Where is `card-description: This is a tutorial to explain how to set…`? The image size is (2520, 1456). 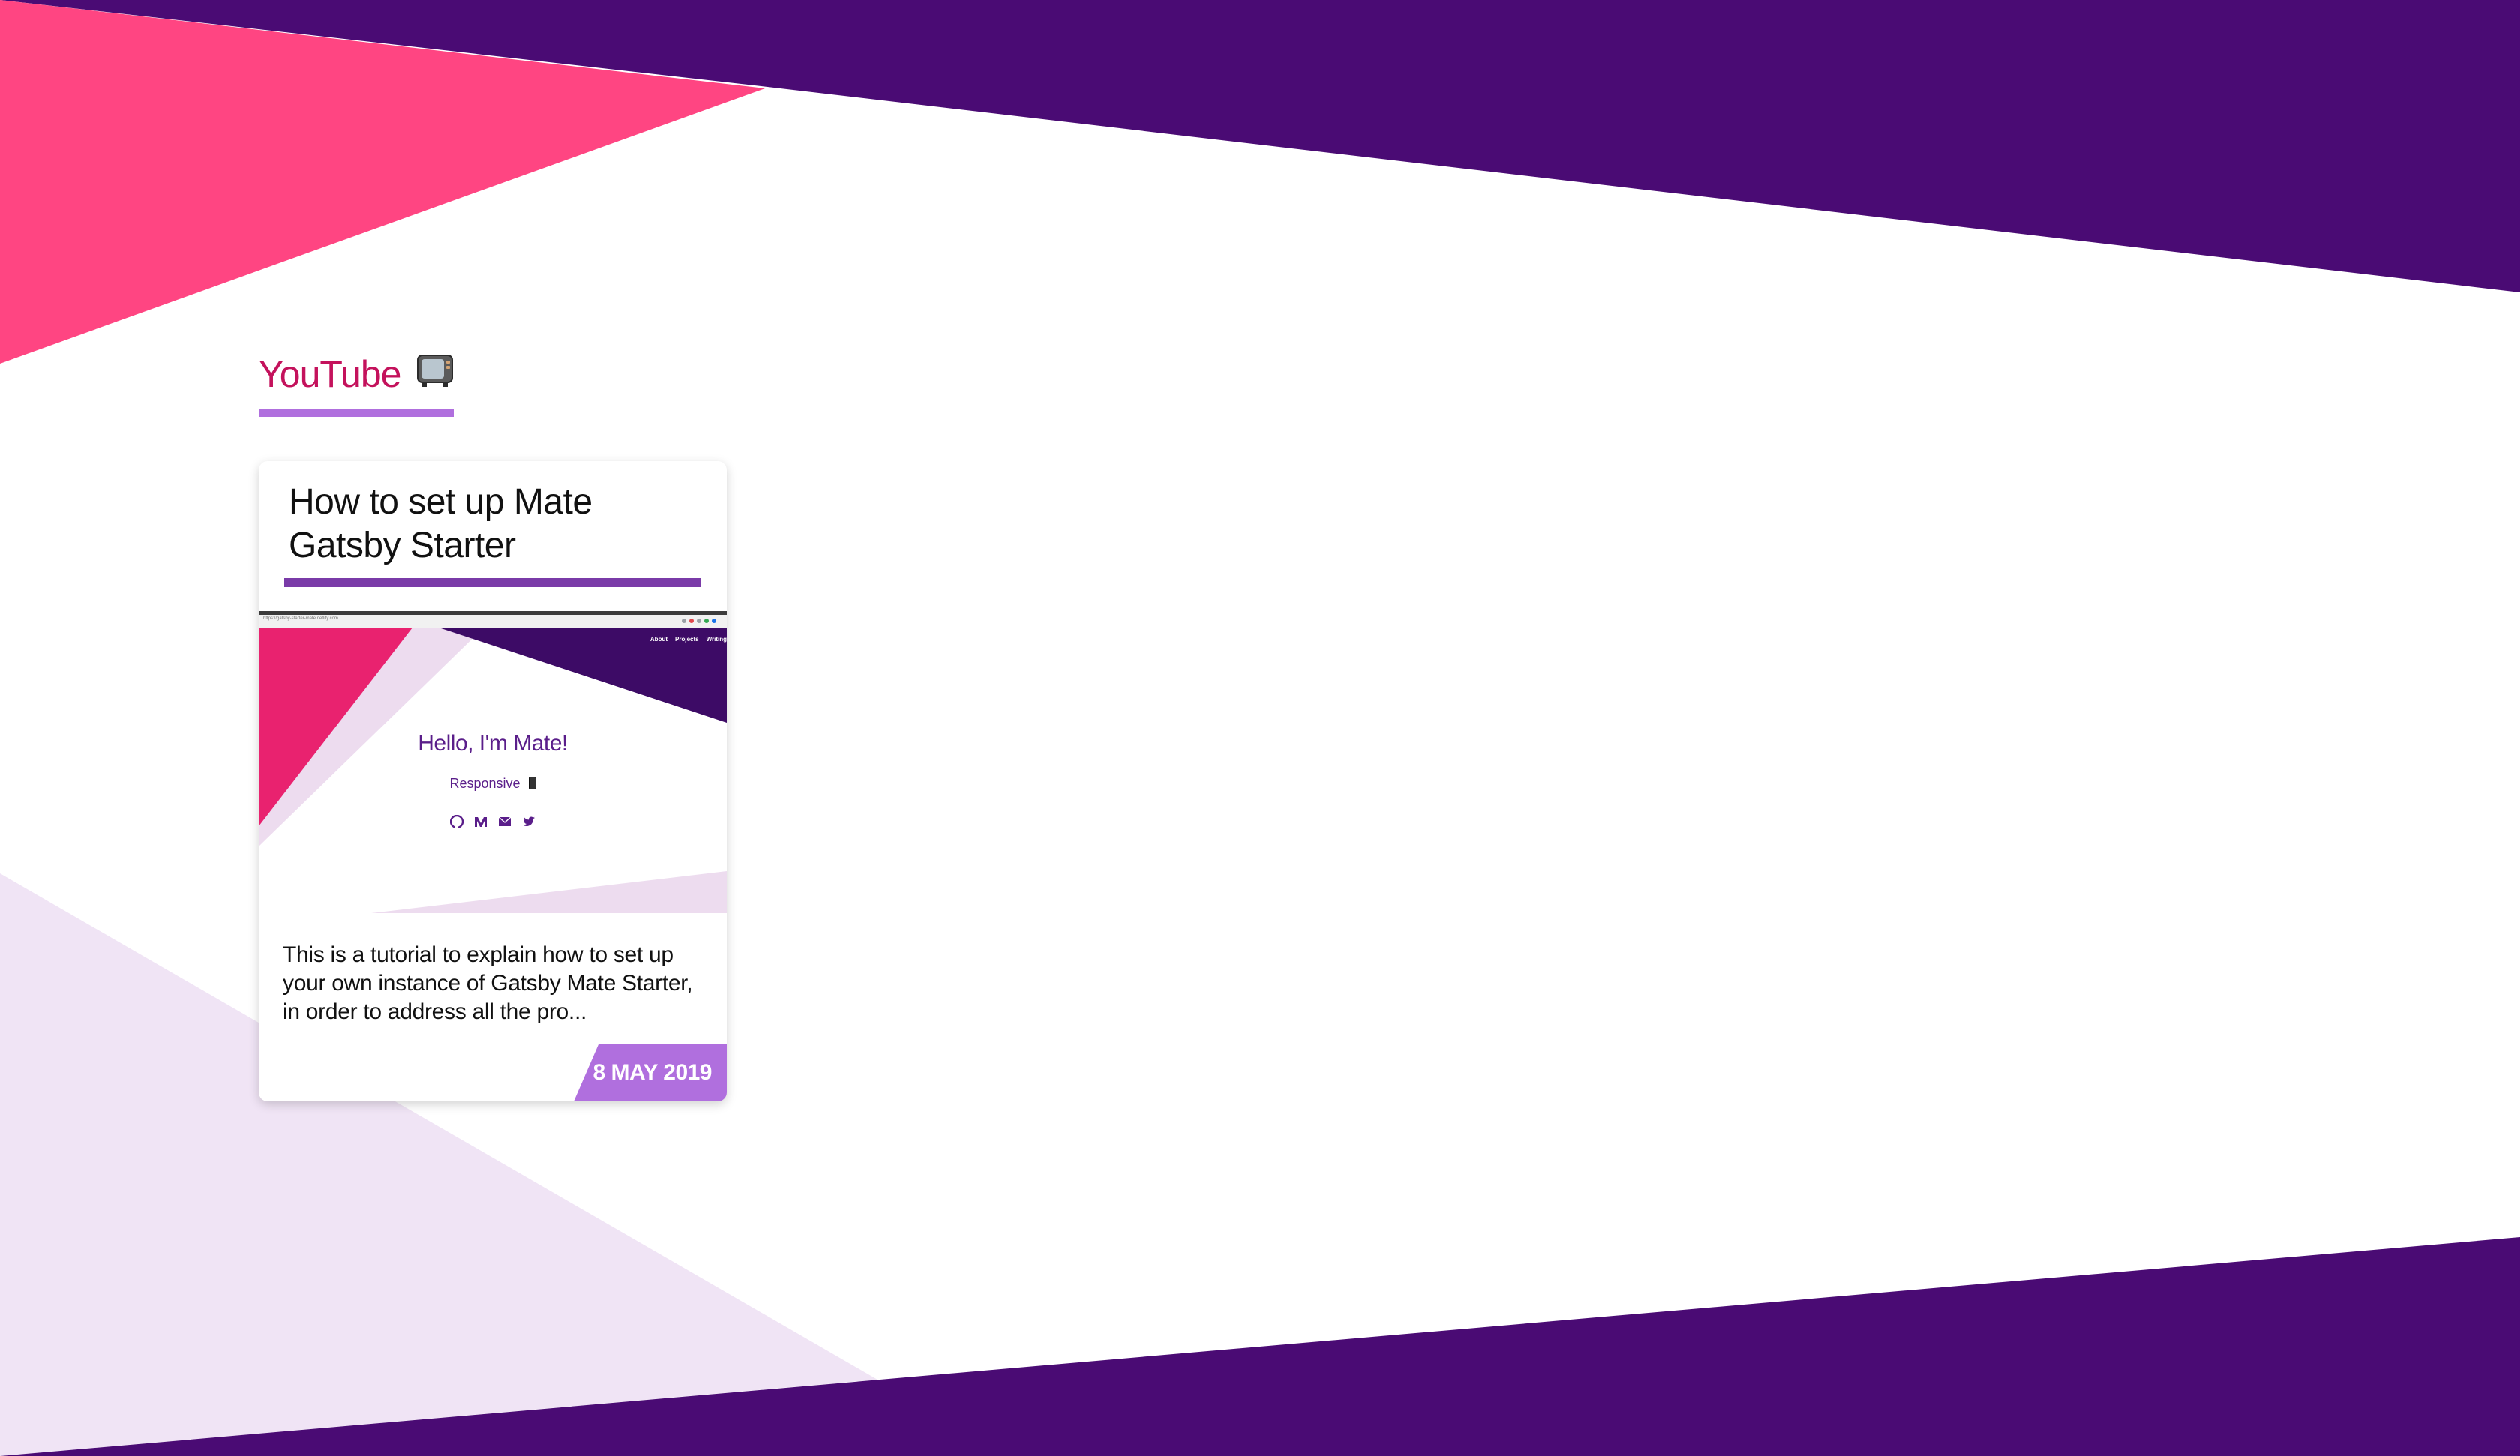
card-description: This is a tutorial to explain how to set… is located at coordinates (488, 983).